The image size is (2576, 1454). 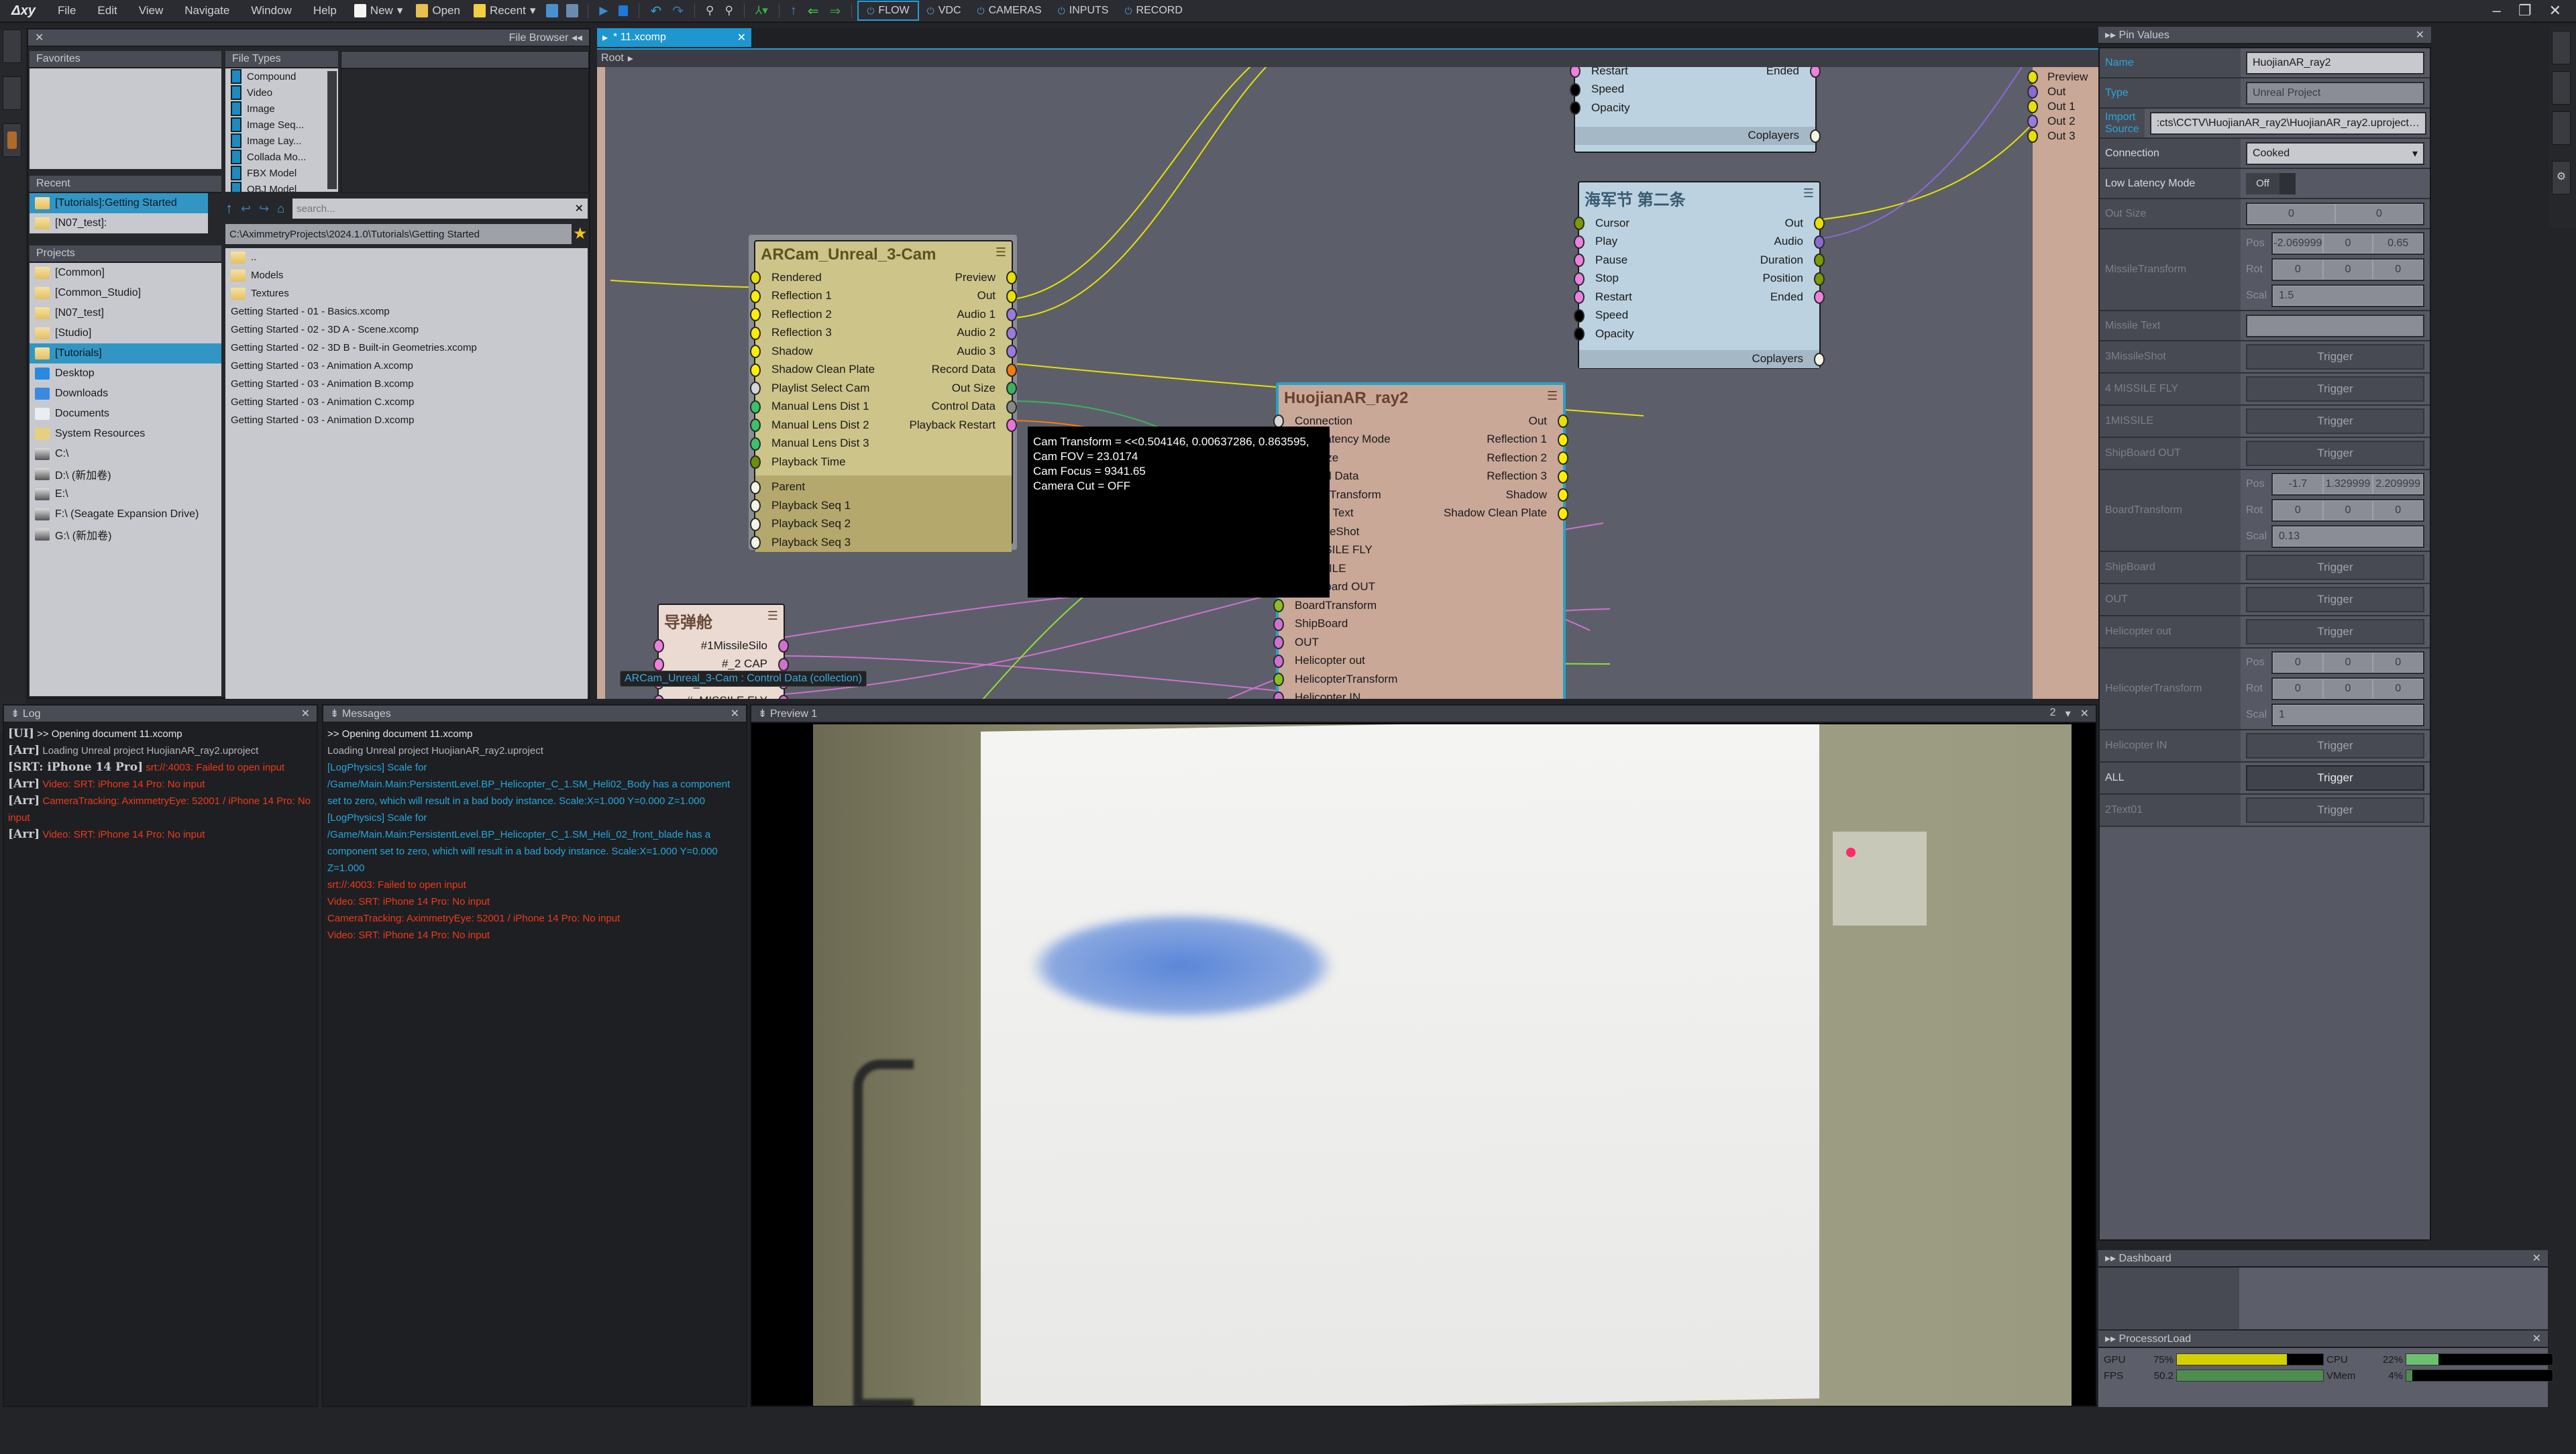 What do you see at coordinates (438, 10) in the screenshot?
I see `open-button: Open` at bounding box center [438, 10].